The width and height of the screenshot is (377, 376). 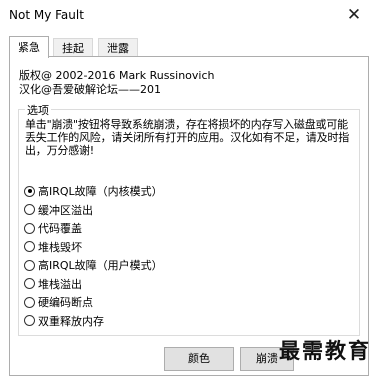 What do you see at coordinates (60, 284) in the screenshot?
I see `option-label: 堆栈溢出` at bounding box center [60, 284].